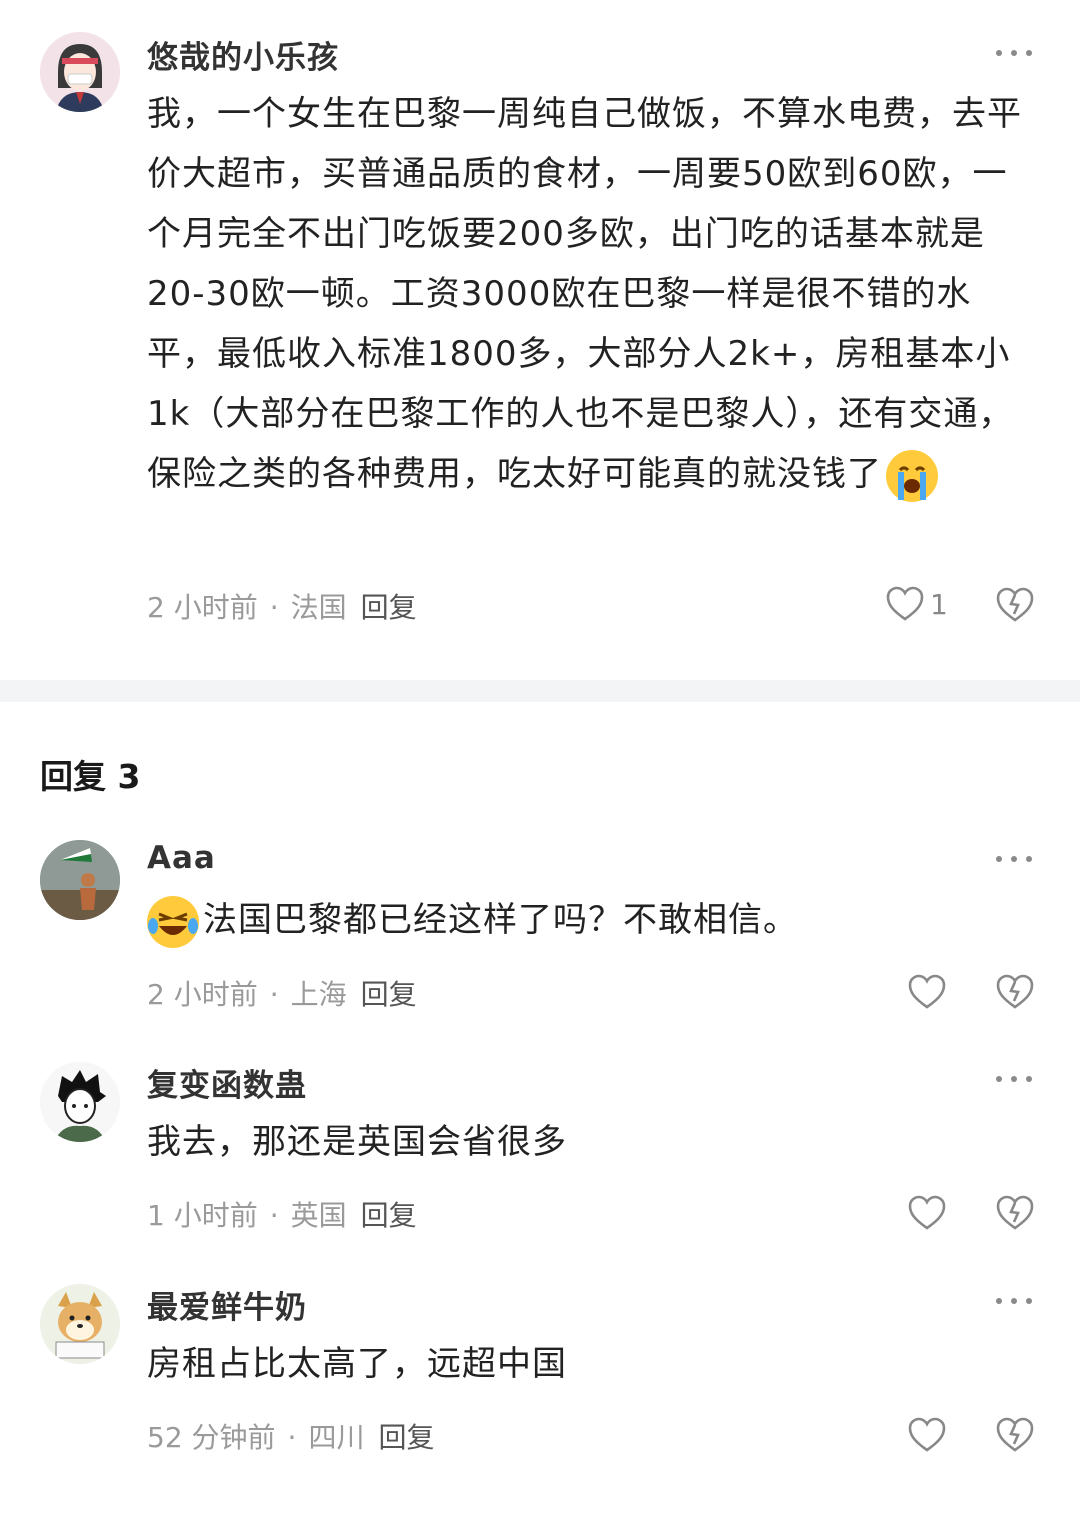  I want to click on crying-face-emoji-icon, so click(912, 475).